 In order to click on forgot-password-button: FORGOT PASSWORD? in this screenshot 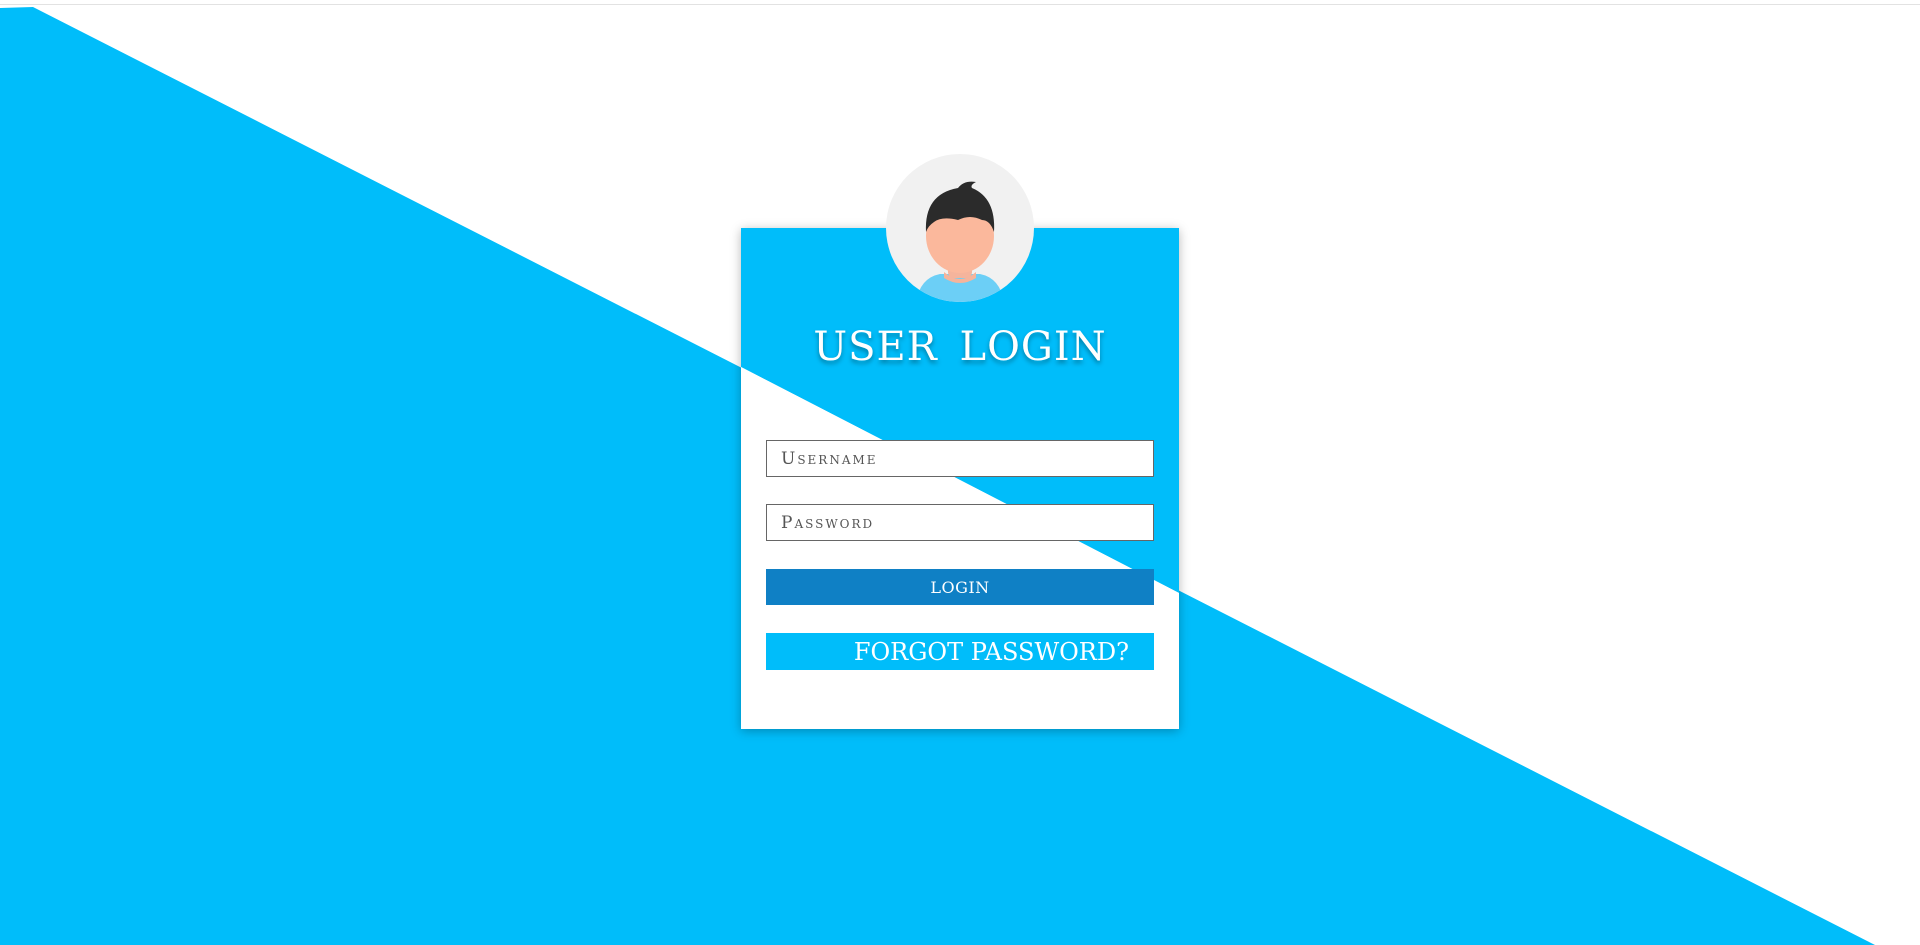, I will do `click(960, 651)`.